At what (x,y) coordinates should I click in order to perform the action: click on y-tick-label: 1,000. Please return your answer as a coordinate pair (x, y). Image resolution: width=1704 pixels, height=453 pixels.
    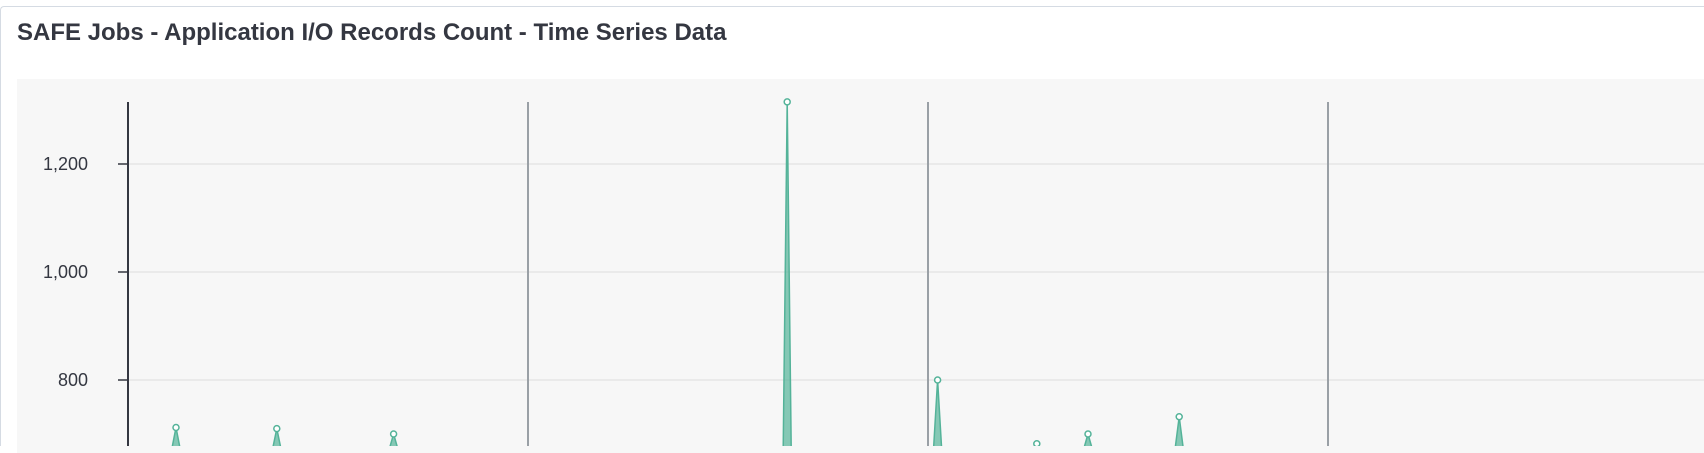
    Looking at the image, I should click on (65, 272).